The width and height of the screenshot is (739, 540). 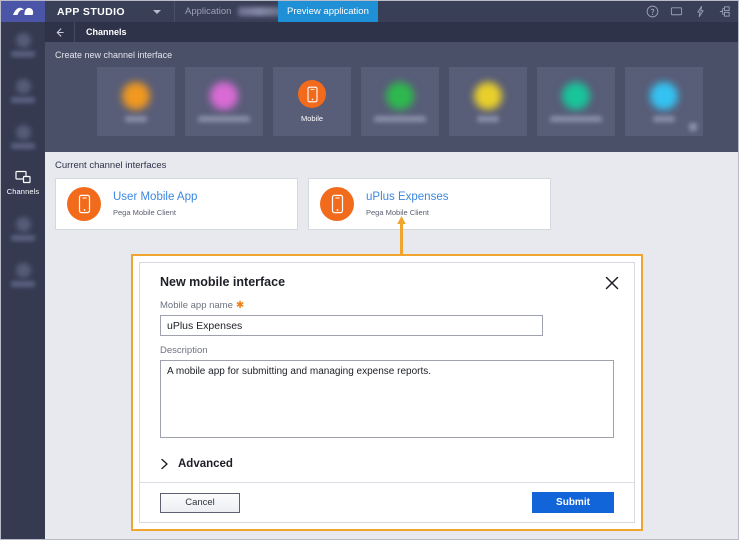 What do you see at coordinates (652, 11) in the screenshot?
I see `help-icon` at bounding box center [652, 11].